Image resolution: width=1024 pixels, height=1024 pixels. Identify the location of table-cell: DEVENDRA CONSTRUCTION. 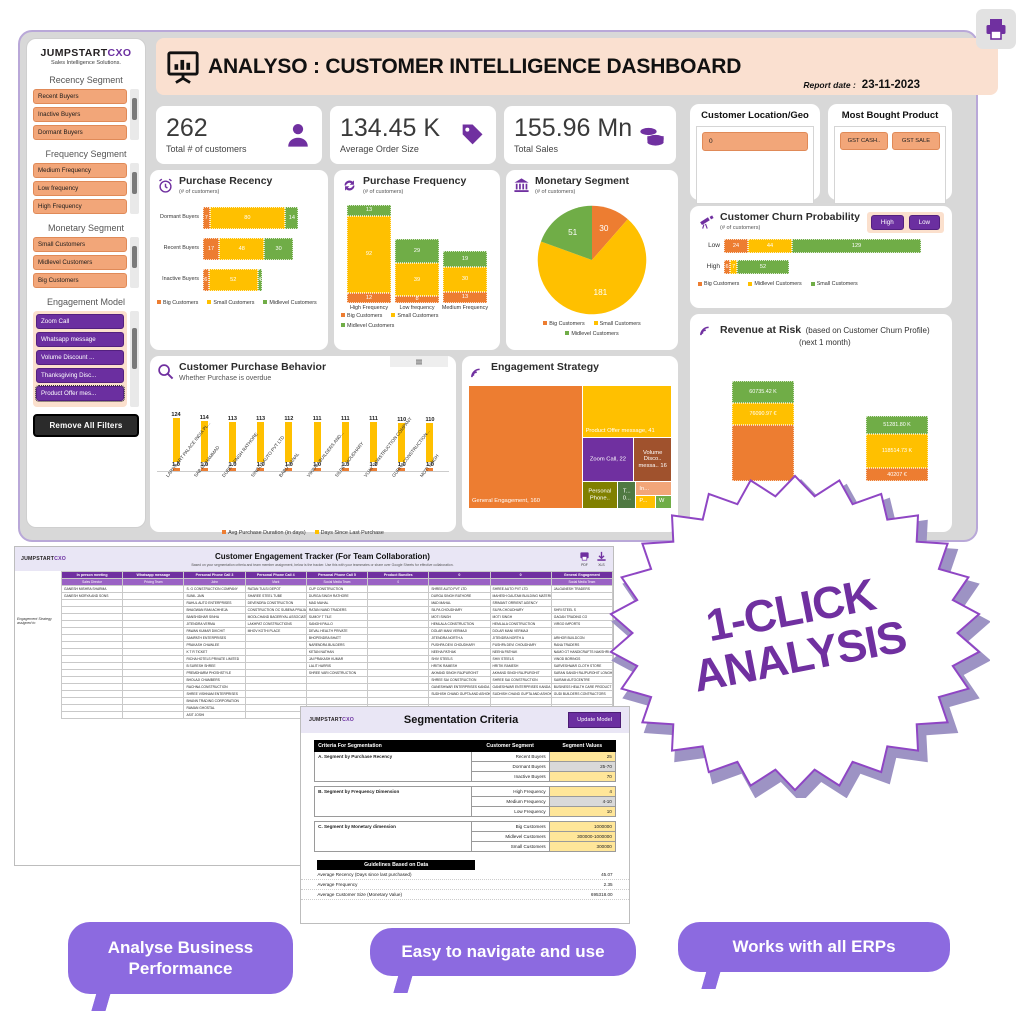
(275, 603).